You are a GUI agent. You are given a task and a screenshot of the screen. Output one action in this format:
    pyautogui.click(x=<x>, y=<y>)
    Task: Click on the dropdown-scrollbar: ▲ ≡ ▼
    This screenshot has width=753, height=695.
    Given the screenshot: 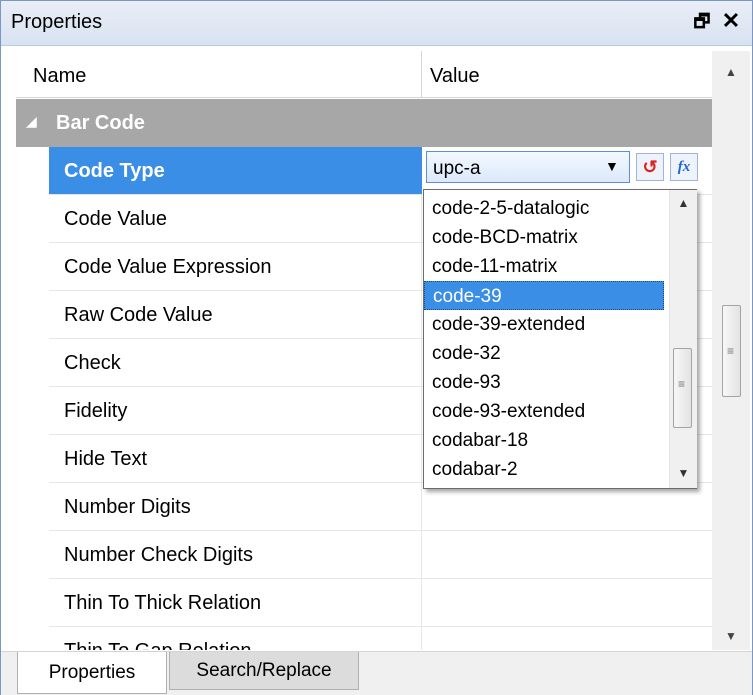 What is the action you would take?
    pyautogui.click(x=683, y=339)
    